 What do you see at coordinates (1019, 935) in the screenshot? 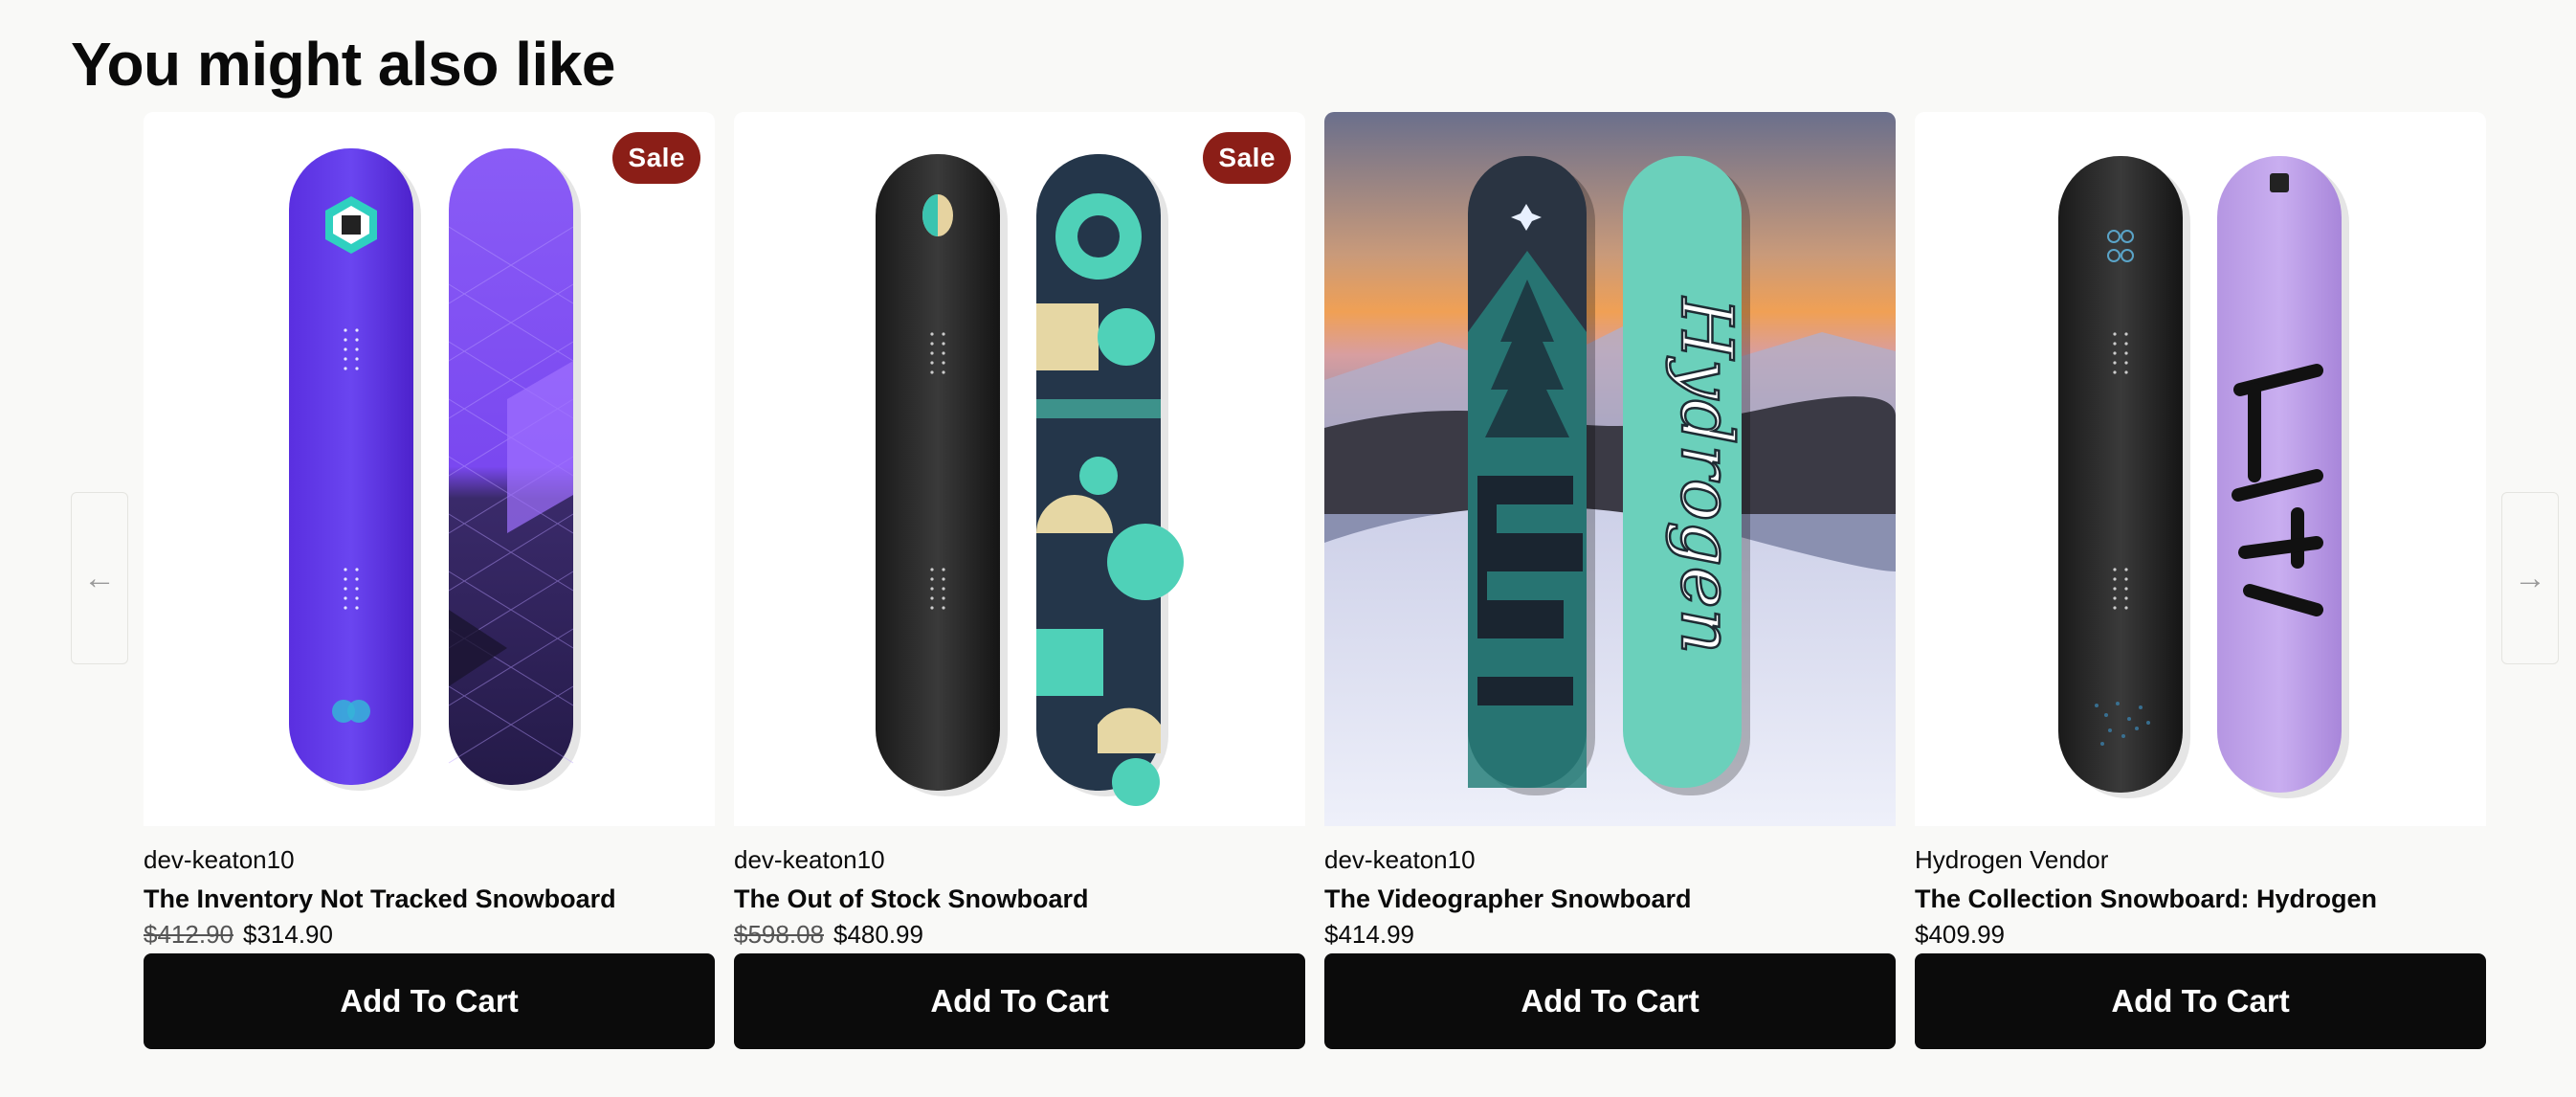
I see `product-price: $598.08 $480.99` at bounding box center [1019, 935].